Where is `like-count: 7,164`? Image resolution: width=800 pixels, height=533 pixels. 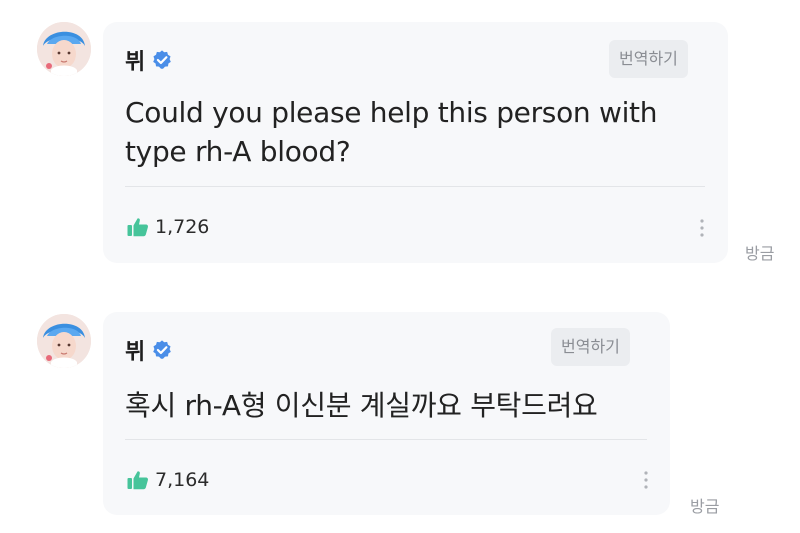 like-count: 7,164 is located at coordinates (182, 480).